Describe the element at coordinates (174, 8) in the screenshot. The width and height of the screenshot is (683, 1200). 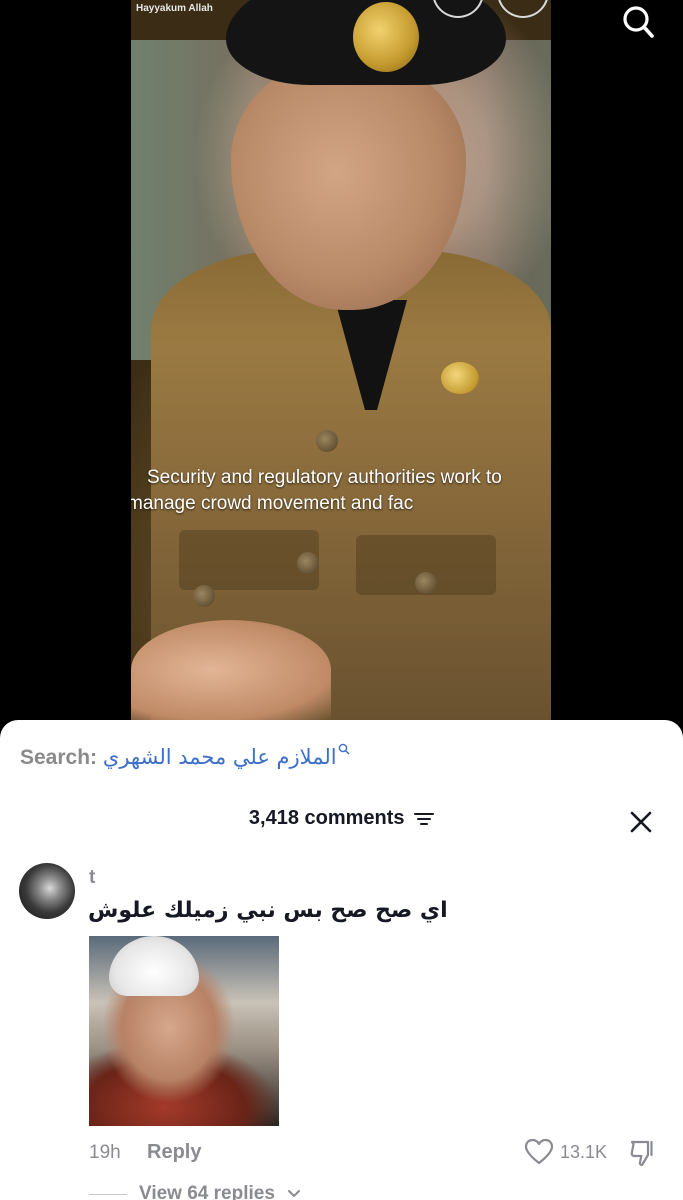
I see `channel-name: Hayyakum Allah` at that location.